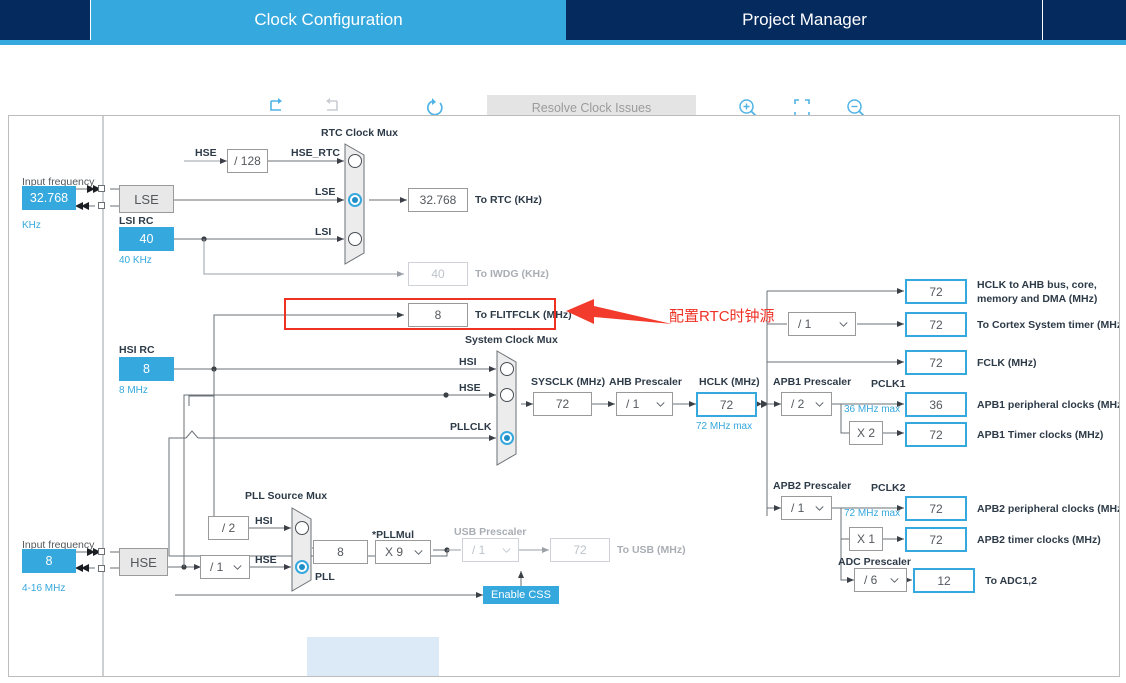  What do you see at coordinates (206, 153) in the screenshot?
I see `hse-div128-source-label: HSE` at bounding box center [206, 153].